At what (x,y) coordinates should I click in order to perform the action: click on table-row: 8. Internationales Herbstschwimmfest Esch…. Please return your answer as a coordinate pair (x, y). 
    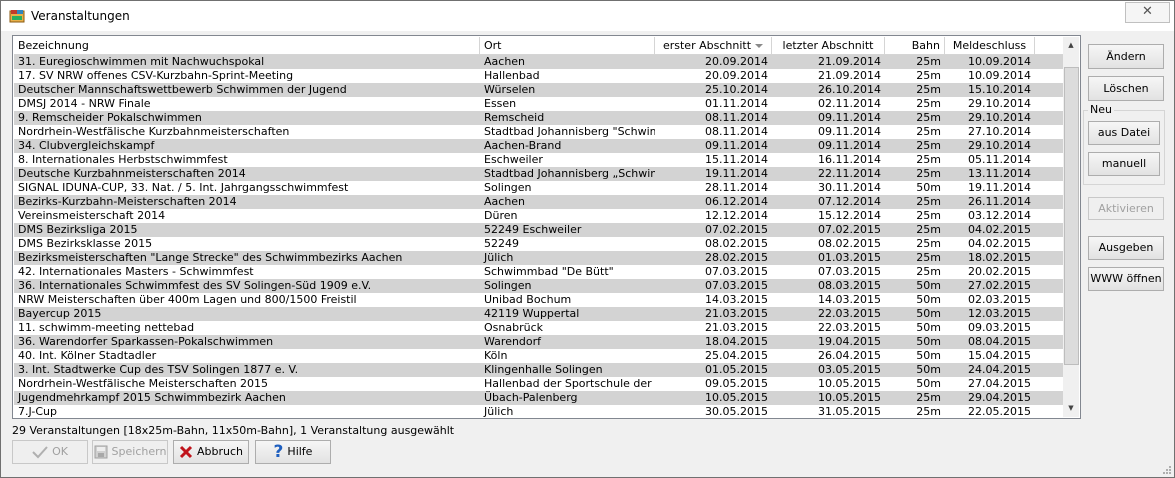
    Looking at the image, I should click on (538, 160).